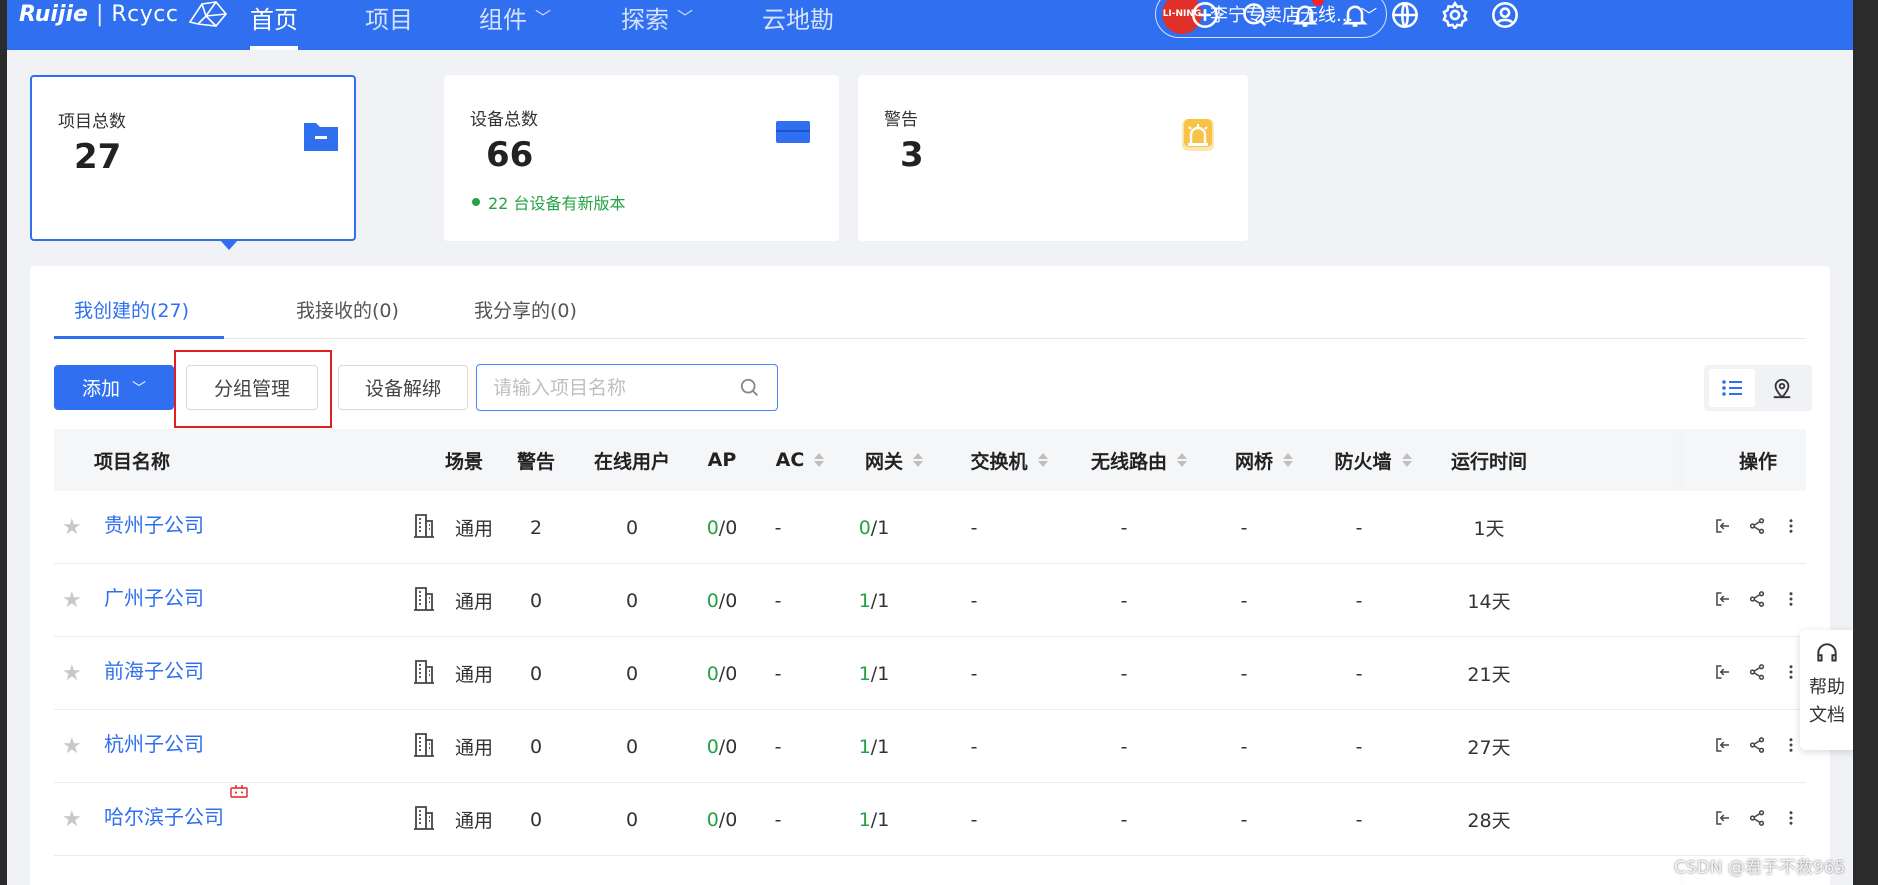 Image resolution: width=1878 pixels, height=885 pixels. I want to click on col-wireless-router: 无线路由, so click(1139, 460).